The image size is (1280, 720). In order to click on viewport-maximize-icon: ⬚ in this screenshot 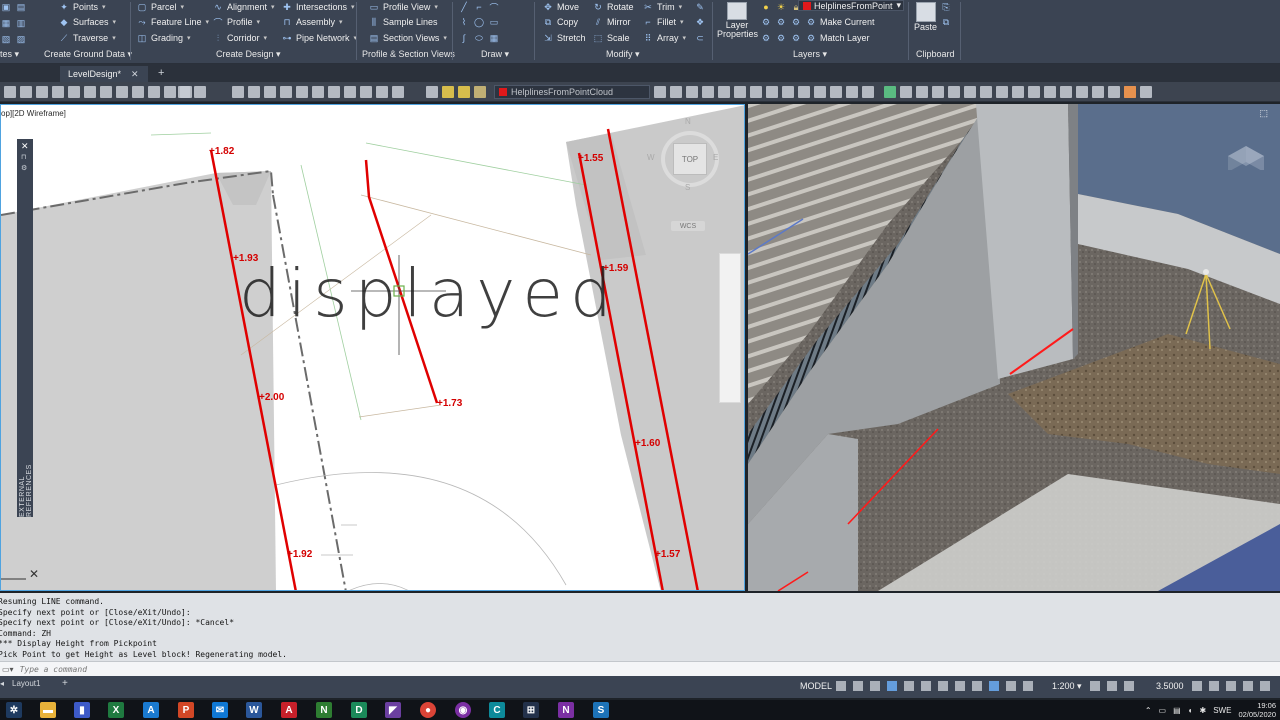, I will do `click(1263, 113)`.